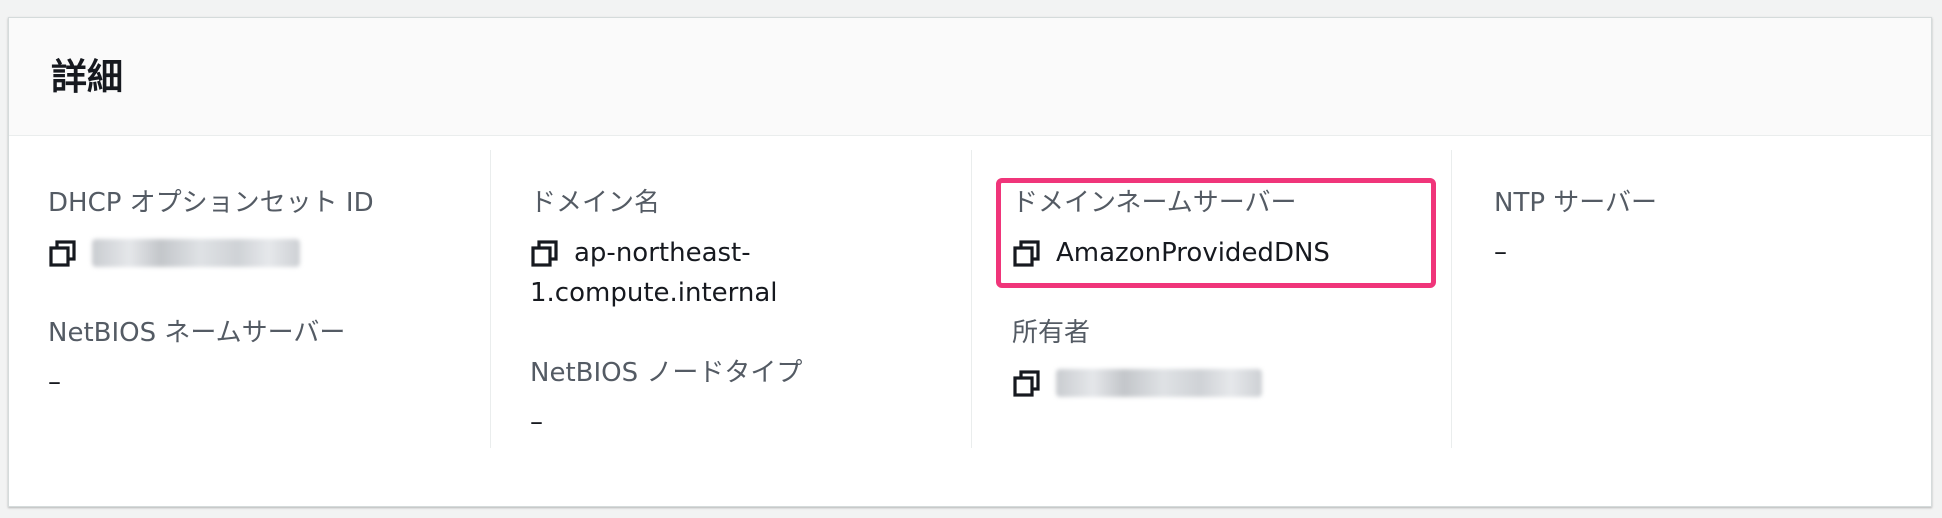 Image resolution: width=1942 pixels, height=518 pixels. What do you see at coordinates (595, 203) in the screenshot?
I see `domain-name-label: ドメイン名` at bounding box center [595, 203].